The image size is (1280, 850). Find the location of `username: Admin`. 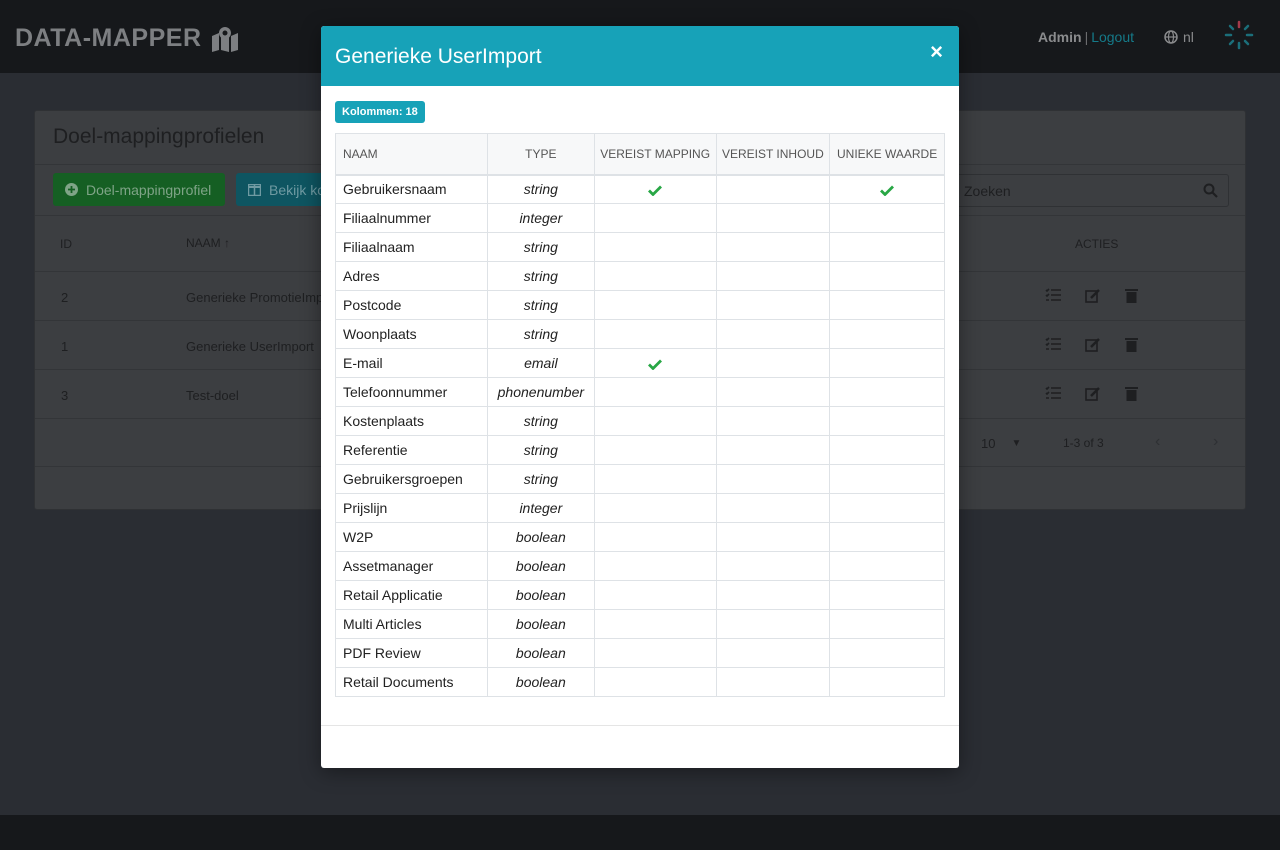

username: Admin is located at coordinates (1060, 37).